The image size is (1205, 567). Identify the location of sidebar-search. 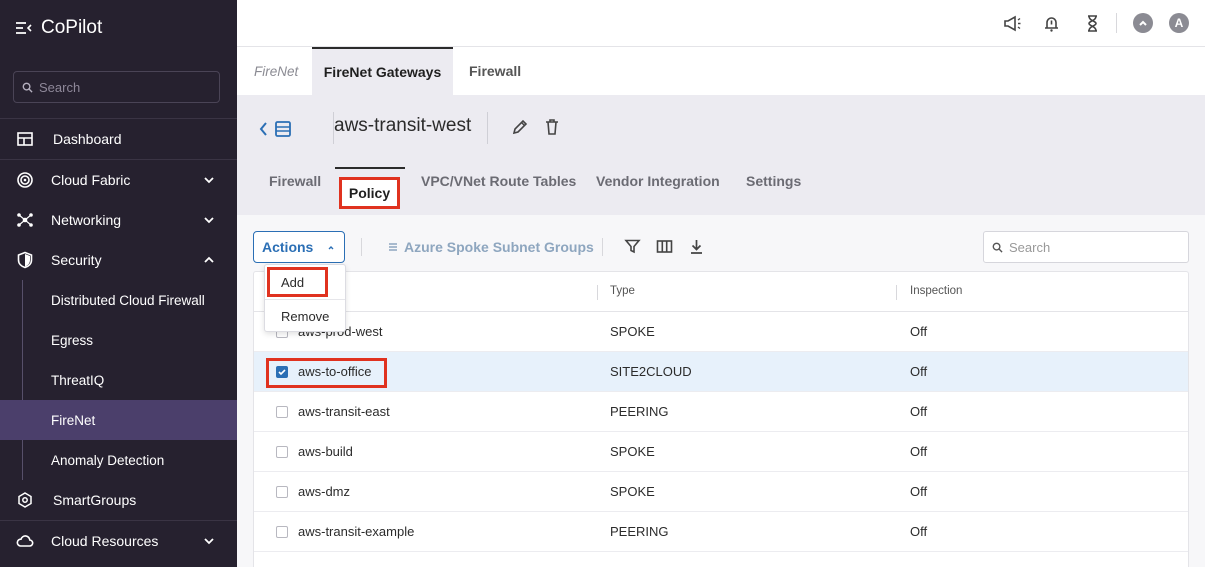
(116, 87).